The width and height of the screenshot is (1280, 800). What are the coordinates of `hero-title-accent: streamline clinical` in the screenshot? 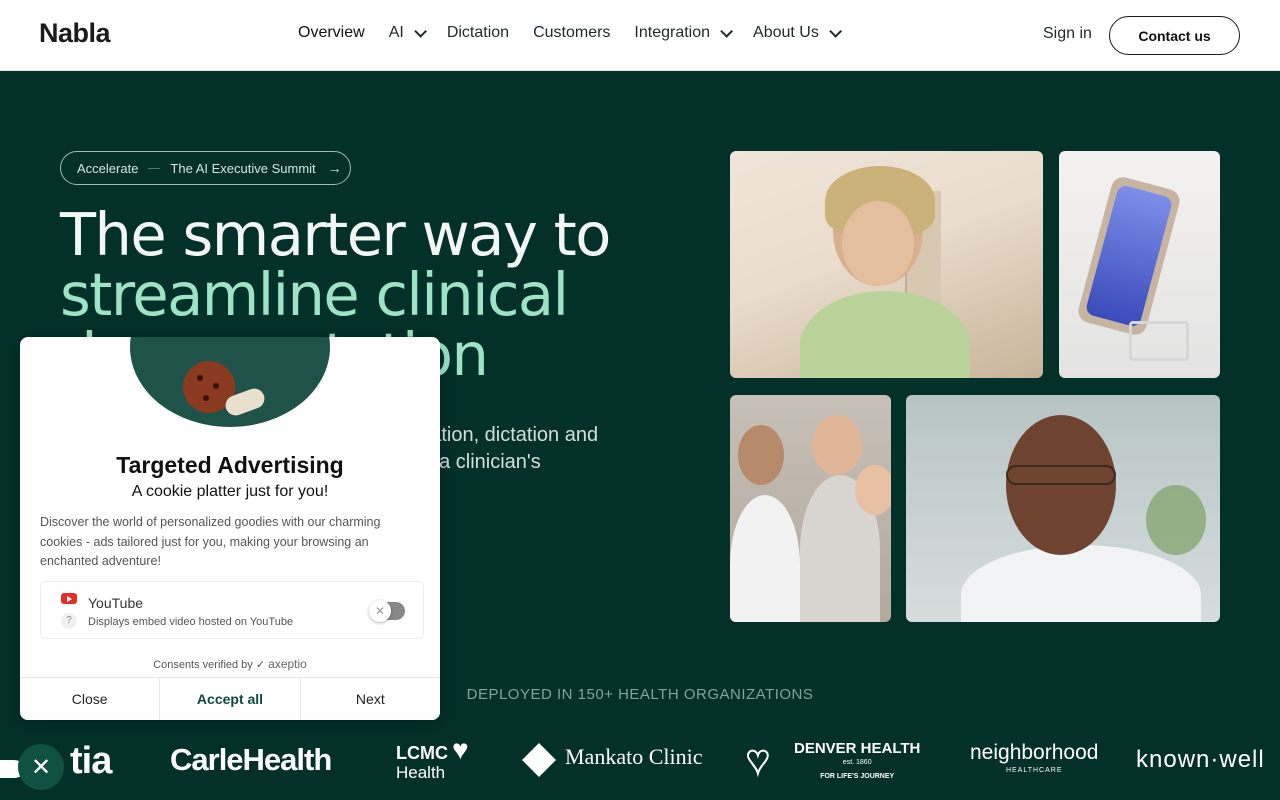 It's located at (314, 294).